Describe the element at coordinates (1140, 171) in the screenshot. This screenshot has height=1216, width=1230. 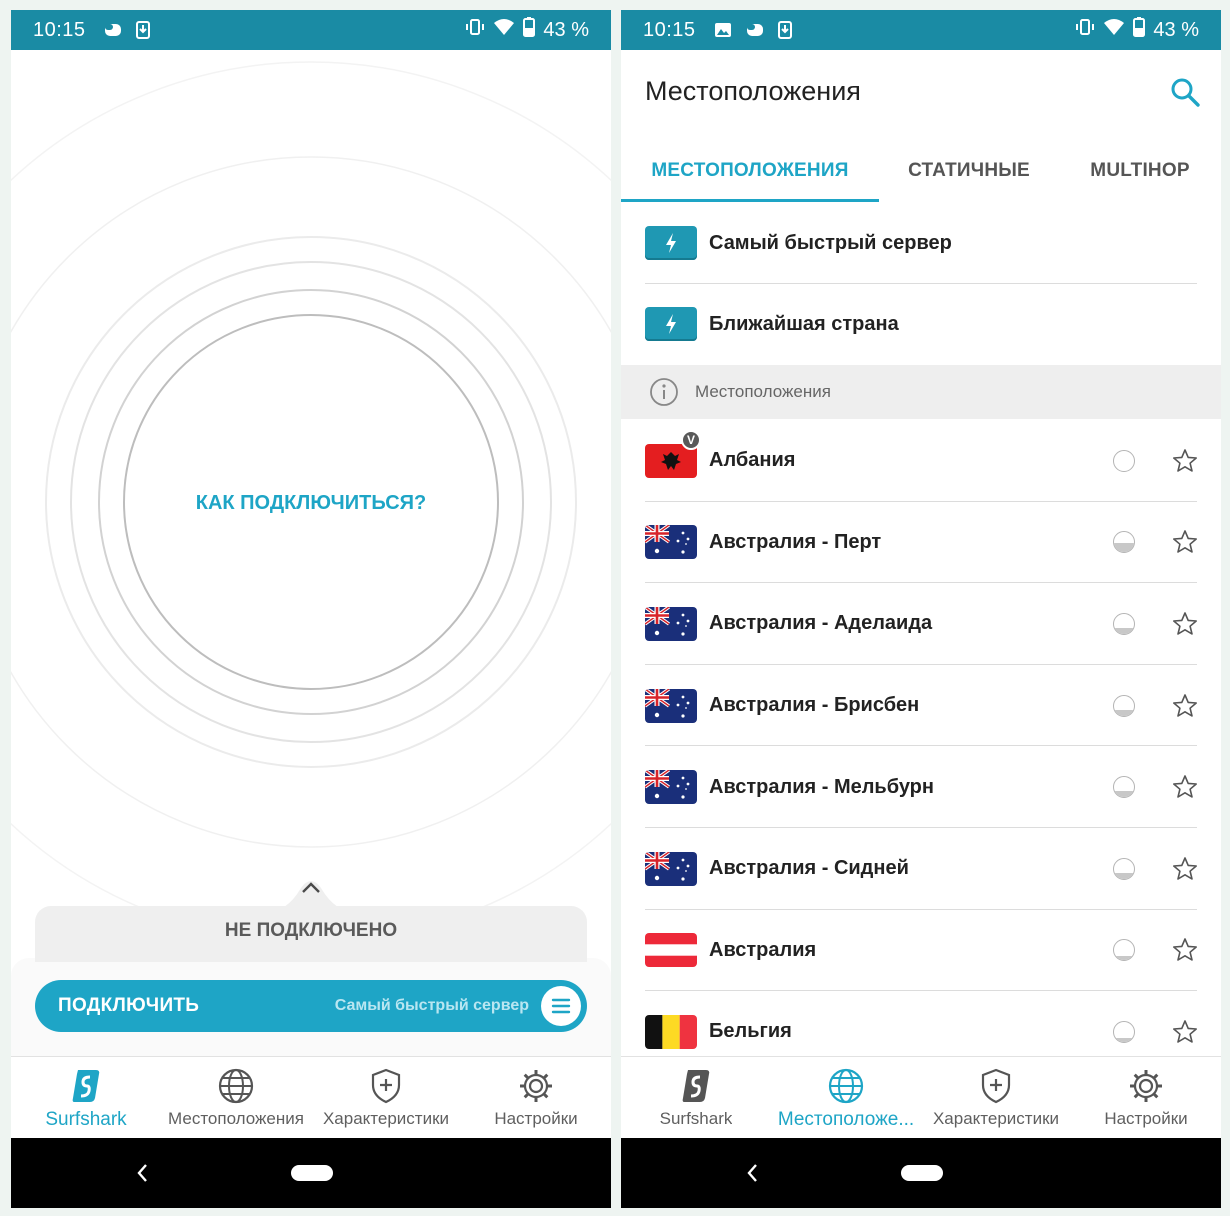
I see `tab-multihop: MULTIHOP` at that location.